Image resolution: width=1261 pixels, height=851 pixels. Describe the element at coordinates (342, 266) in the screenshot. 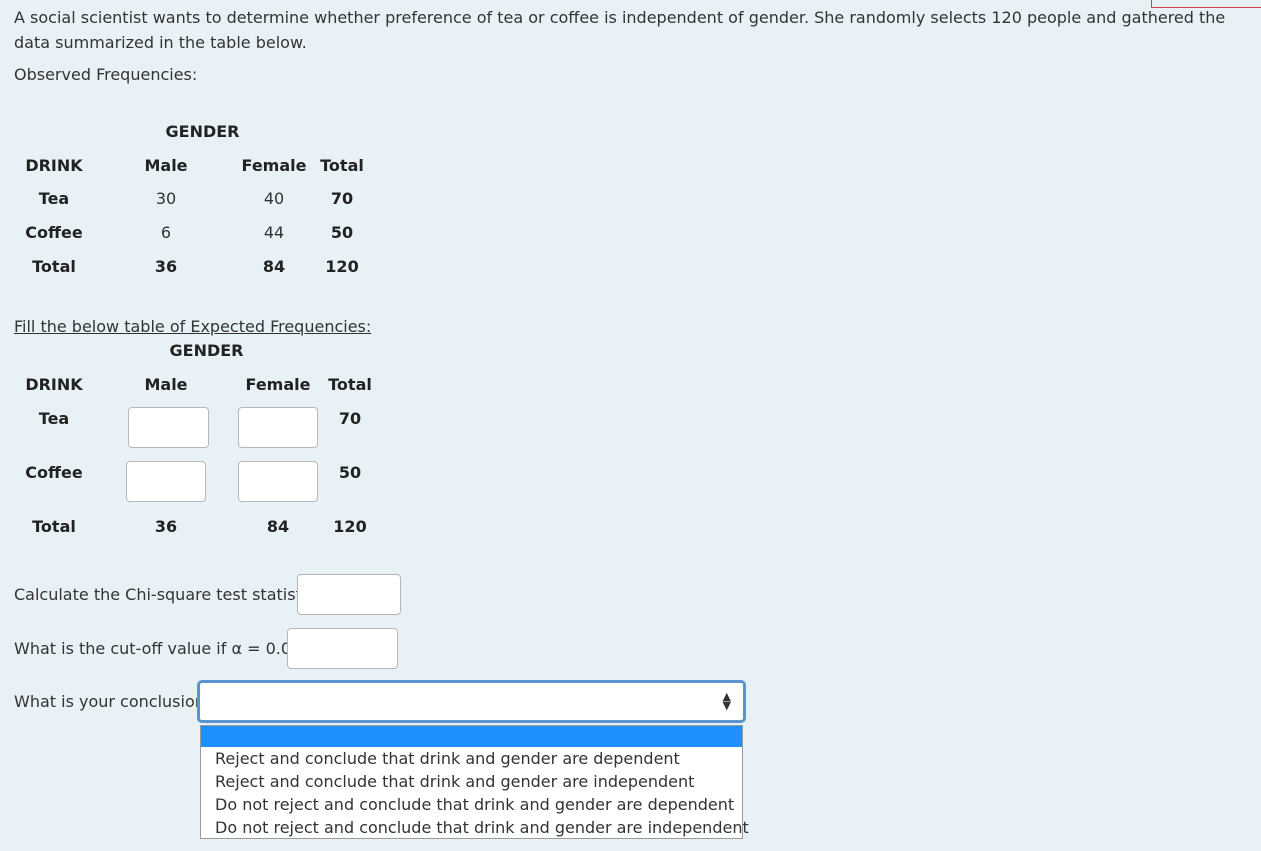

I see `observed-cell: 120` at that location.